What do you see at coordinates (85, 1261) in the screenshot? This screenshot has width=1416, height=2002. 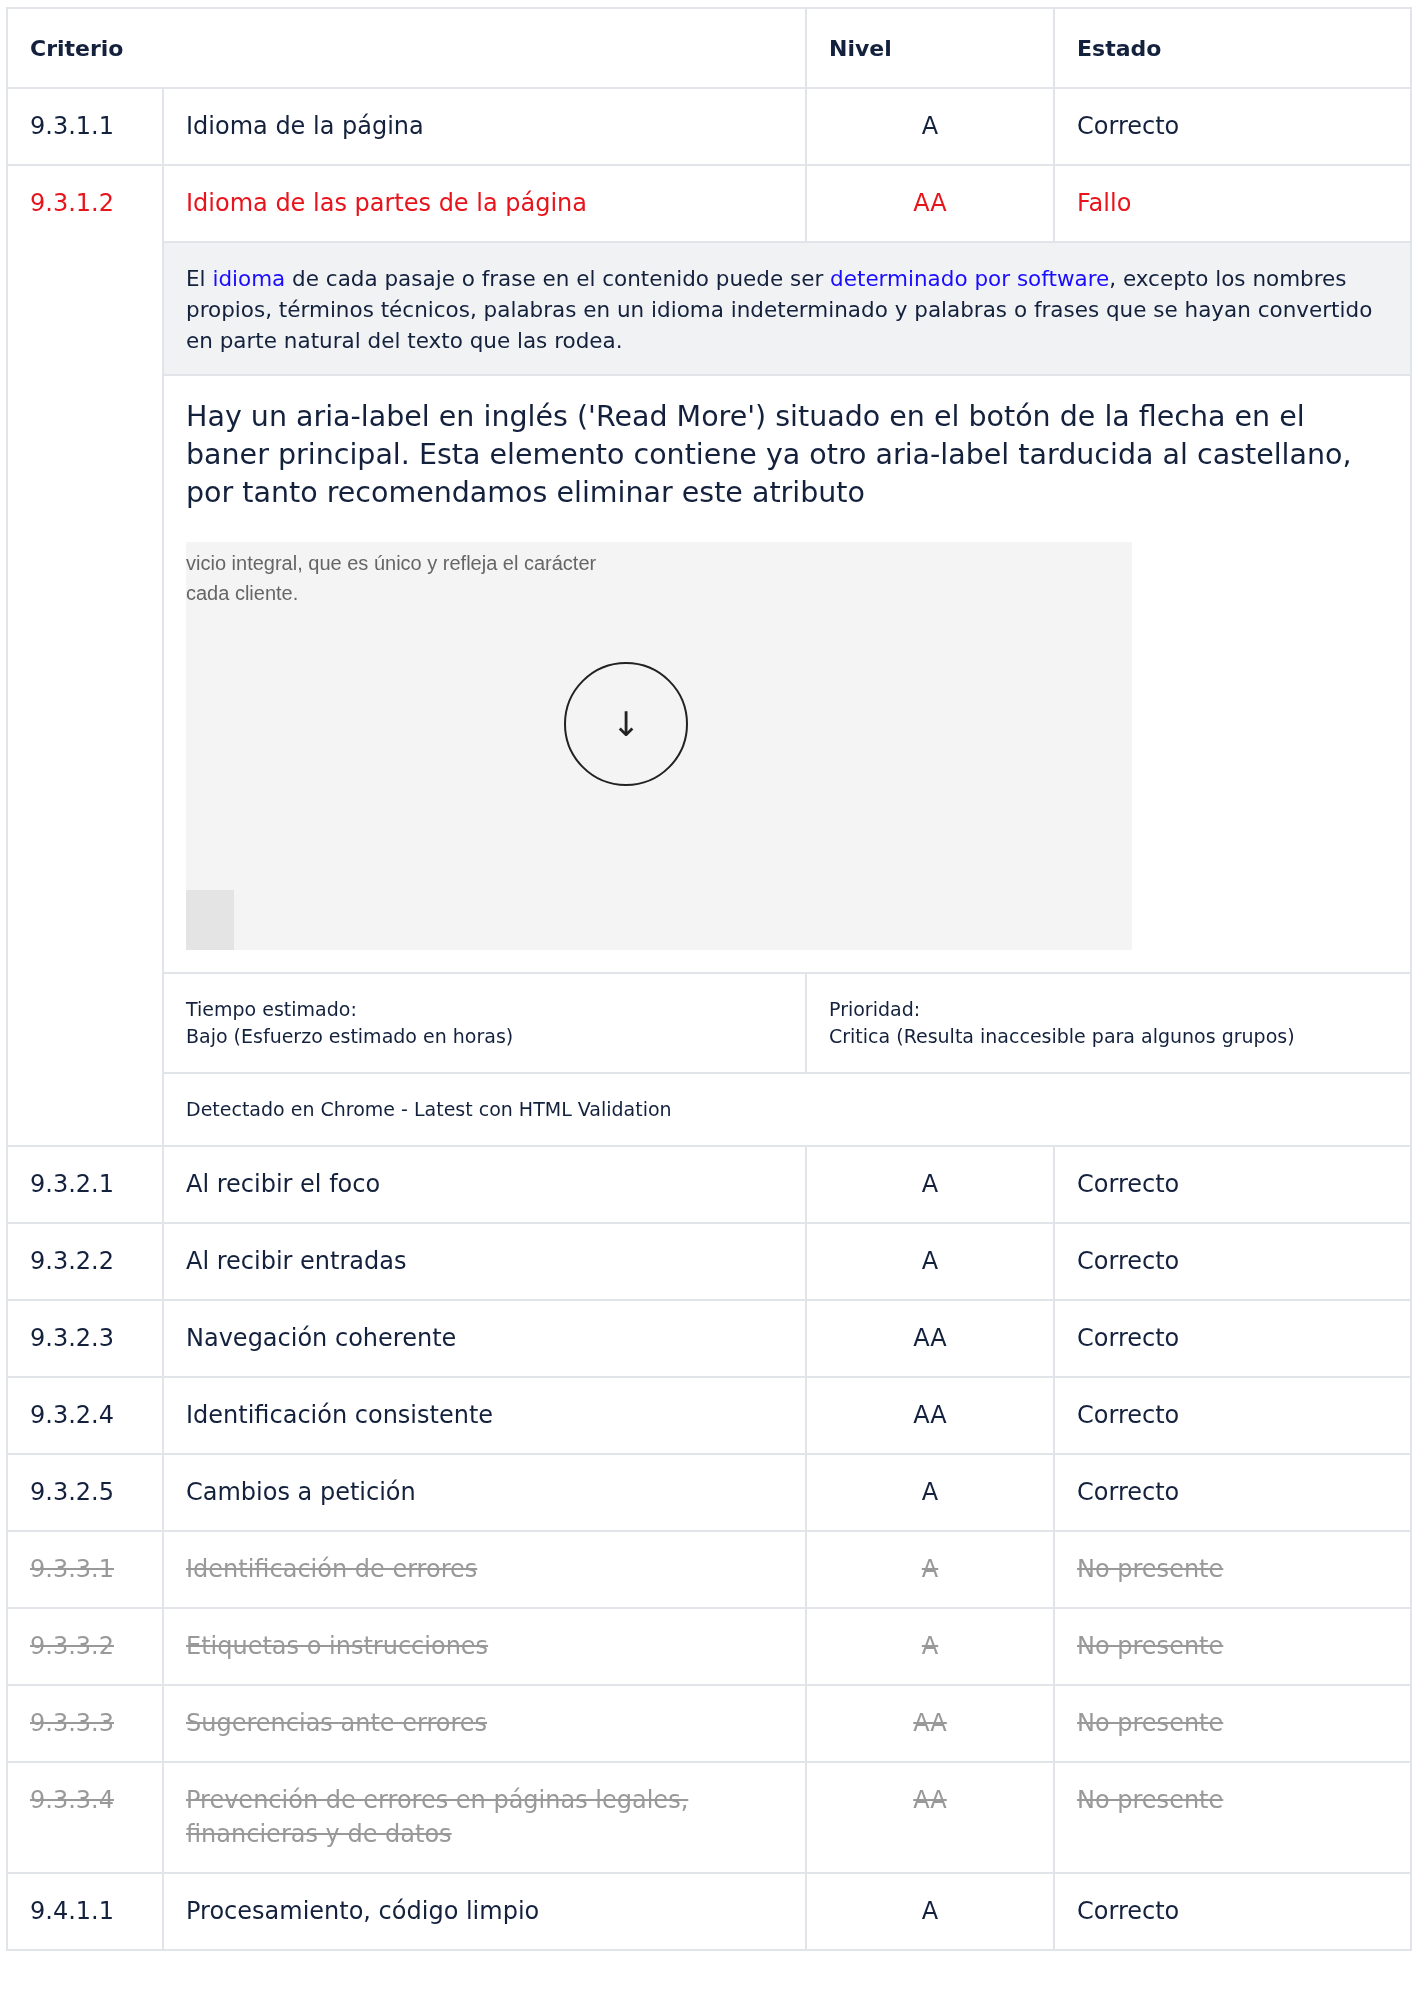 I see `criterion-number: 9.3.2.2` at bounding box center [85, 1261].